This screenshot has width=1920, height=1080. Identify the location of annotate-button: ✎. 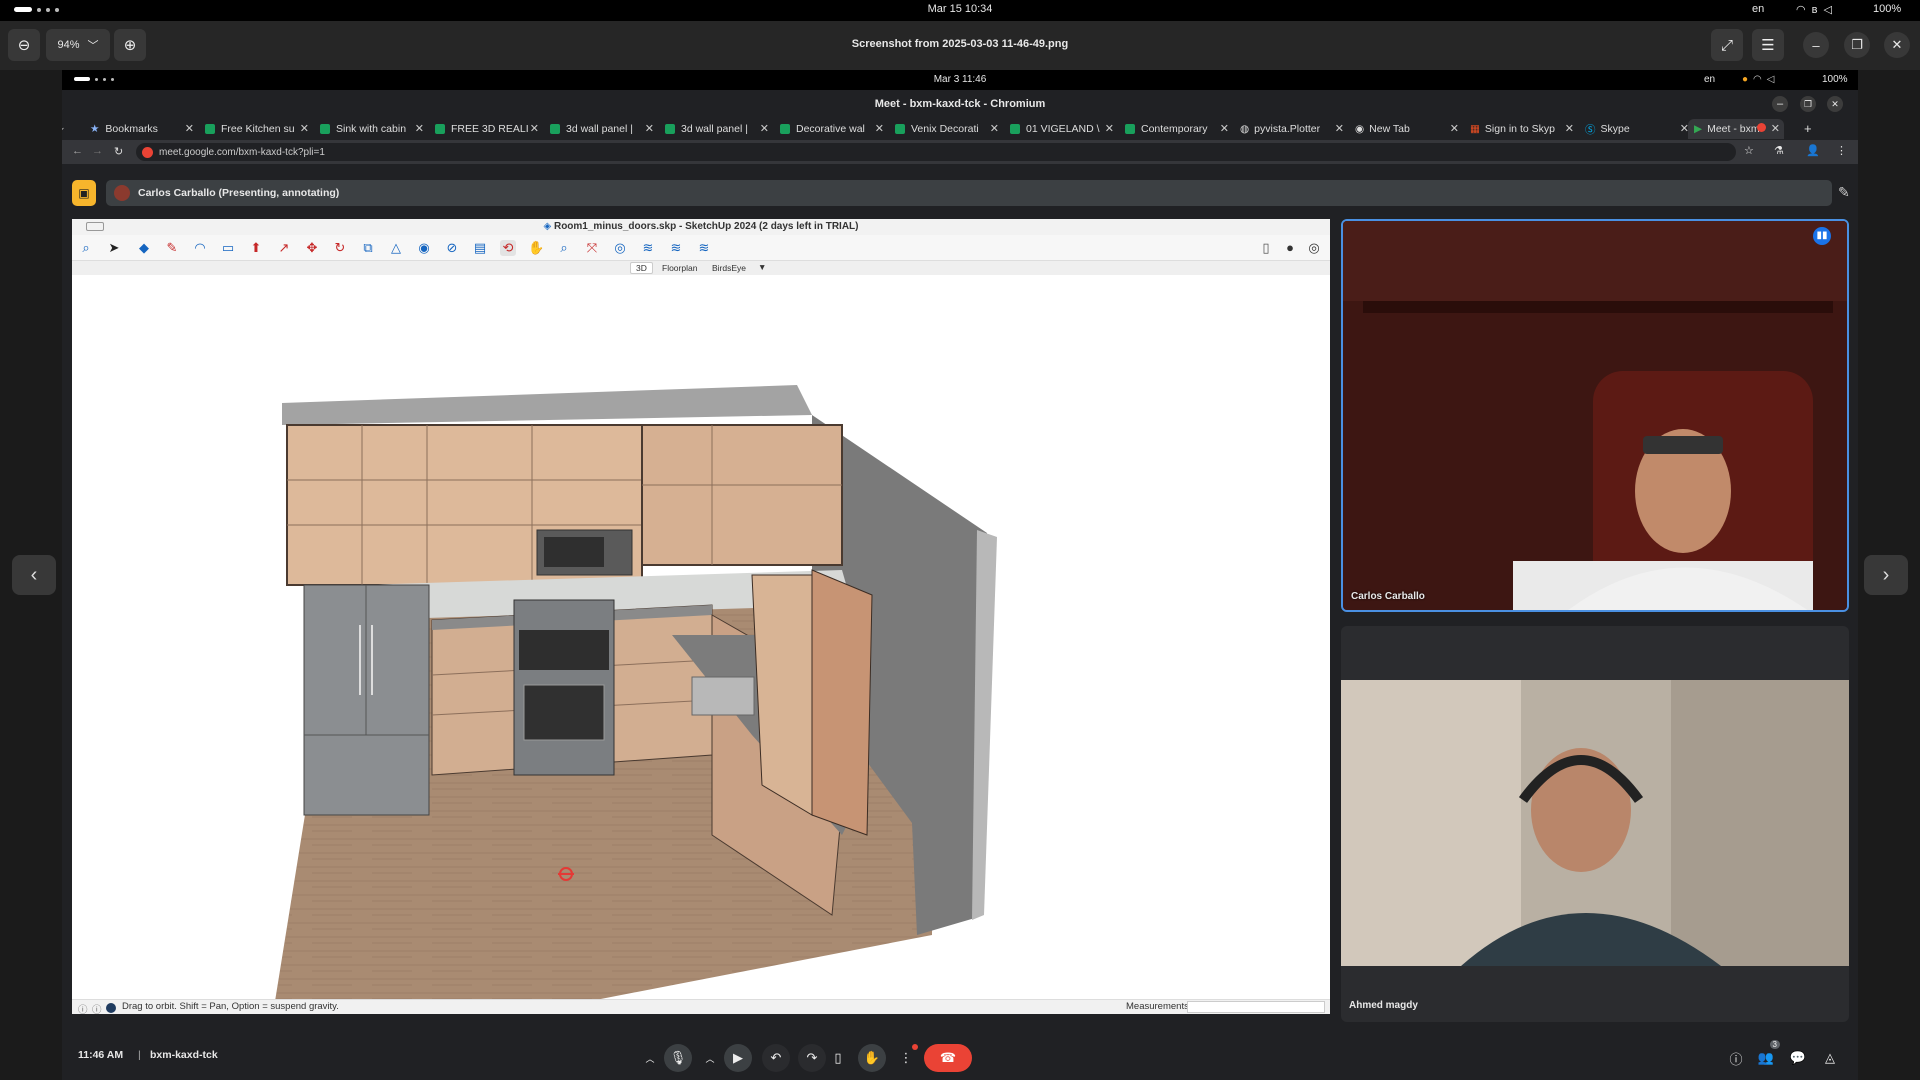
(1844, 192).